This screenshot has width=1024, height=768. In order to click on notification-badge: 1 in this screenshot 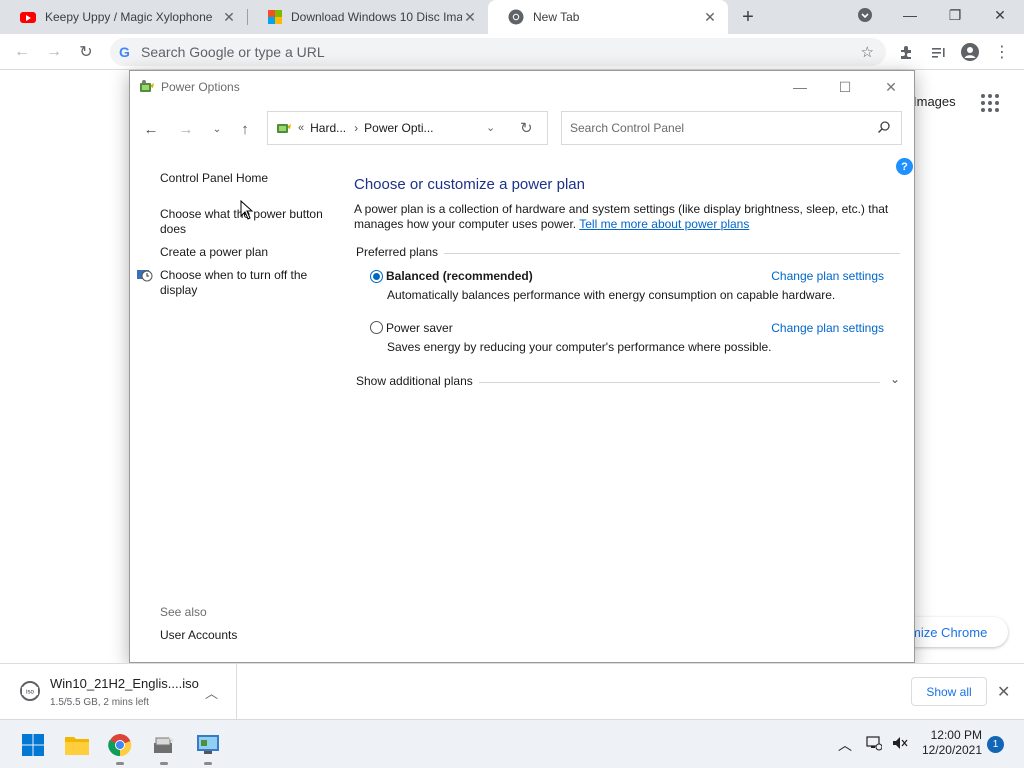, I will do `click(995, 744)`.